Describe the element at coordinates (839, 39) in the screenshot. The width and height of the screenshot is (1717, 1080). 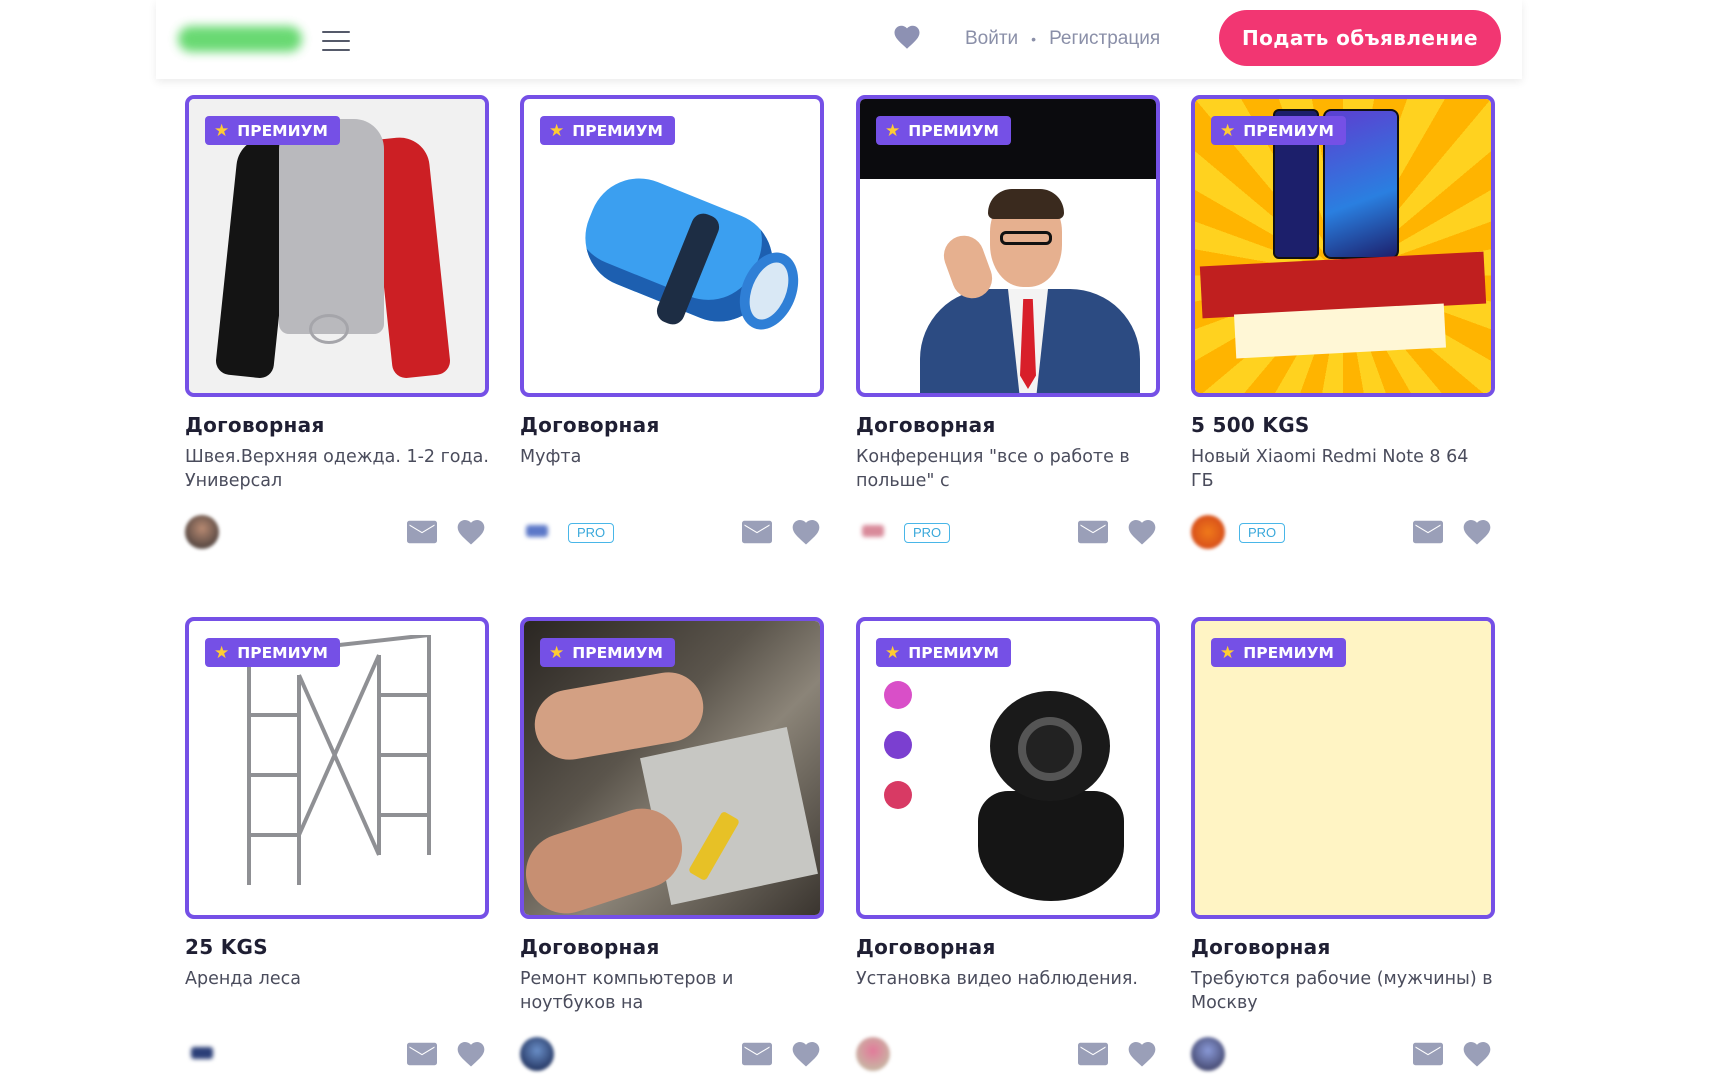
I see `top-header: Войти • Регистрация Подать объявление` at that location.